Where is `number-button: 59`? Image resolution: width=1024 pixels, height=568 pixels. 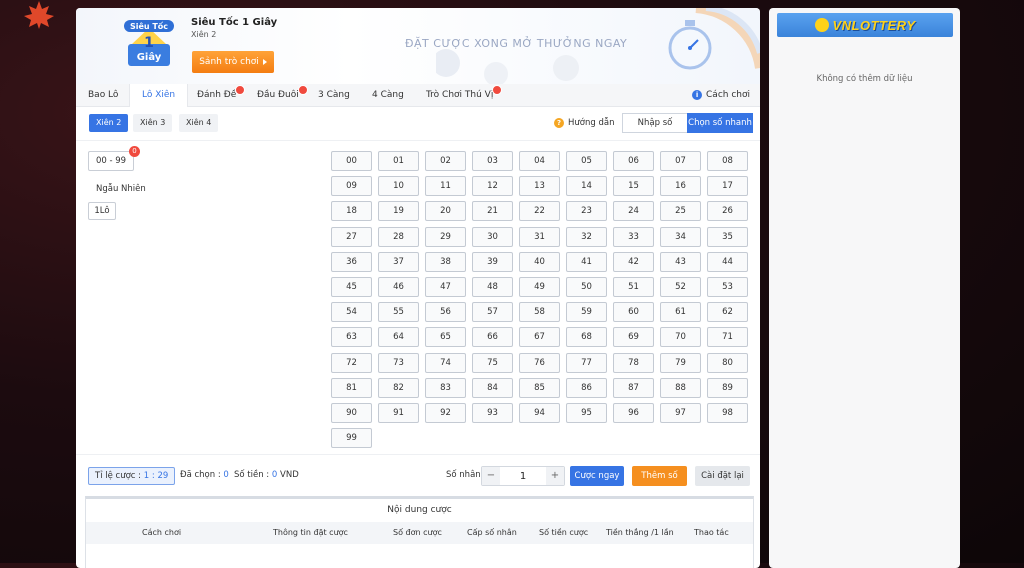
number-button: 59 is located at coordinates (586, 312).